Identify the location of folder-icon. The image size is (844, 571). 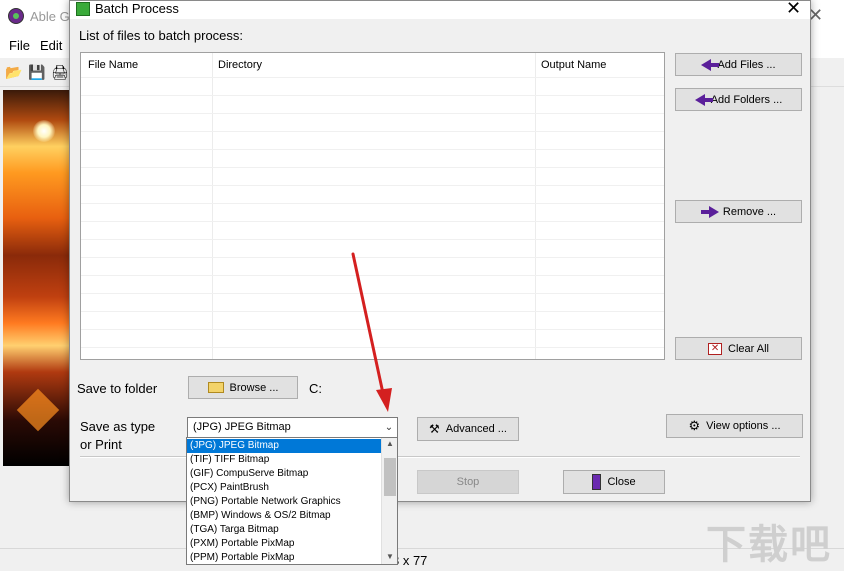
(215, 387).